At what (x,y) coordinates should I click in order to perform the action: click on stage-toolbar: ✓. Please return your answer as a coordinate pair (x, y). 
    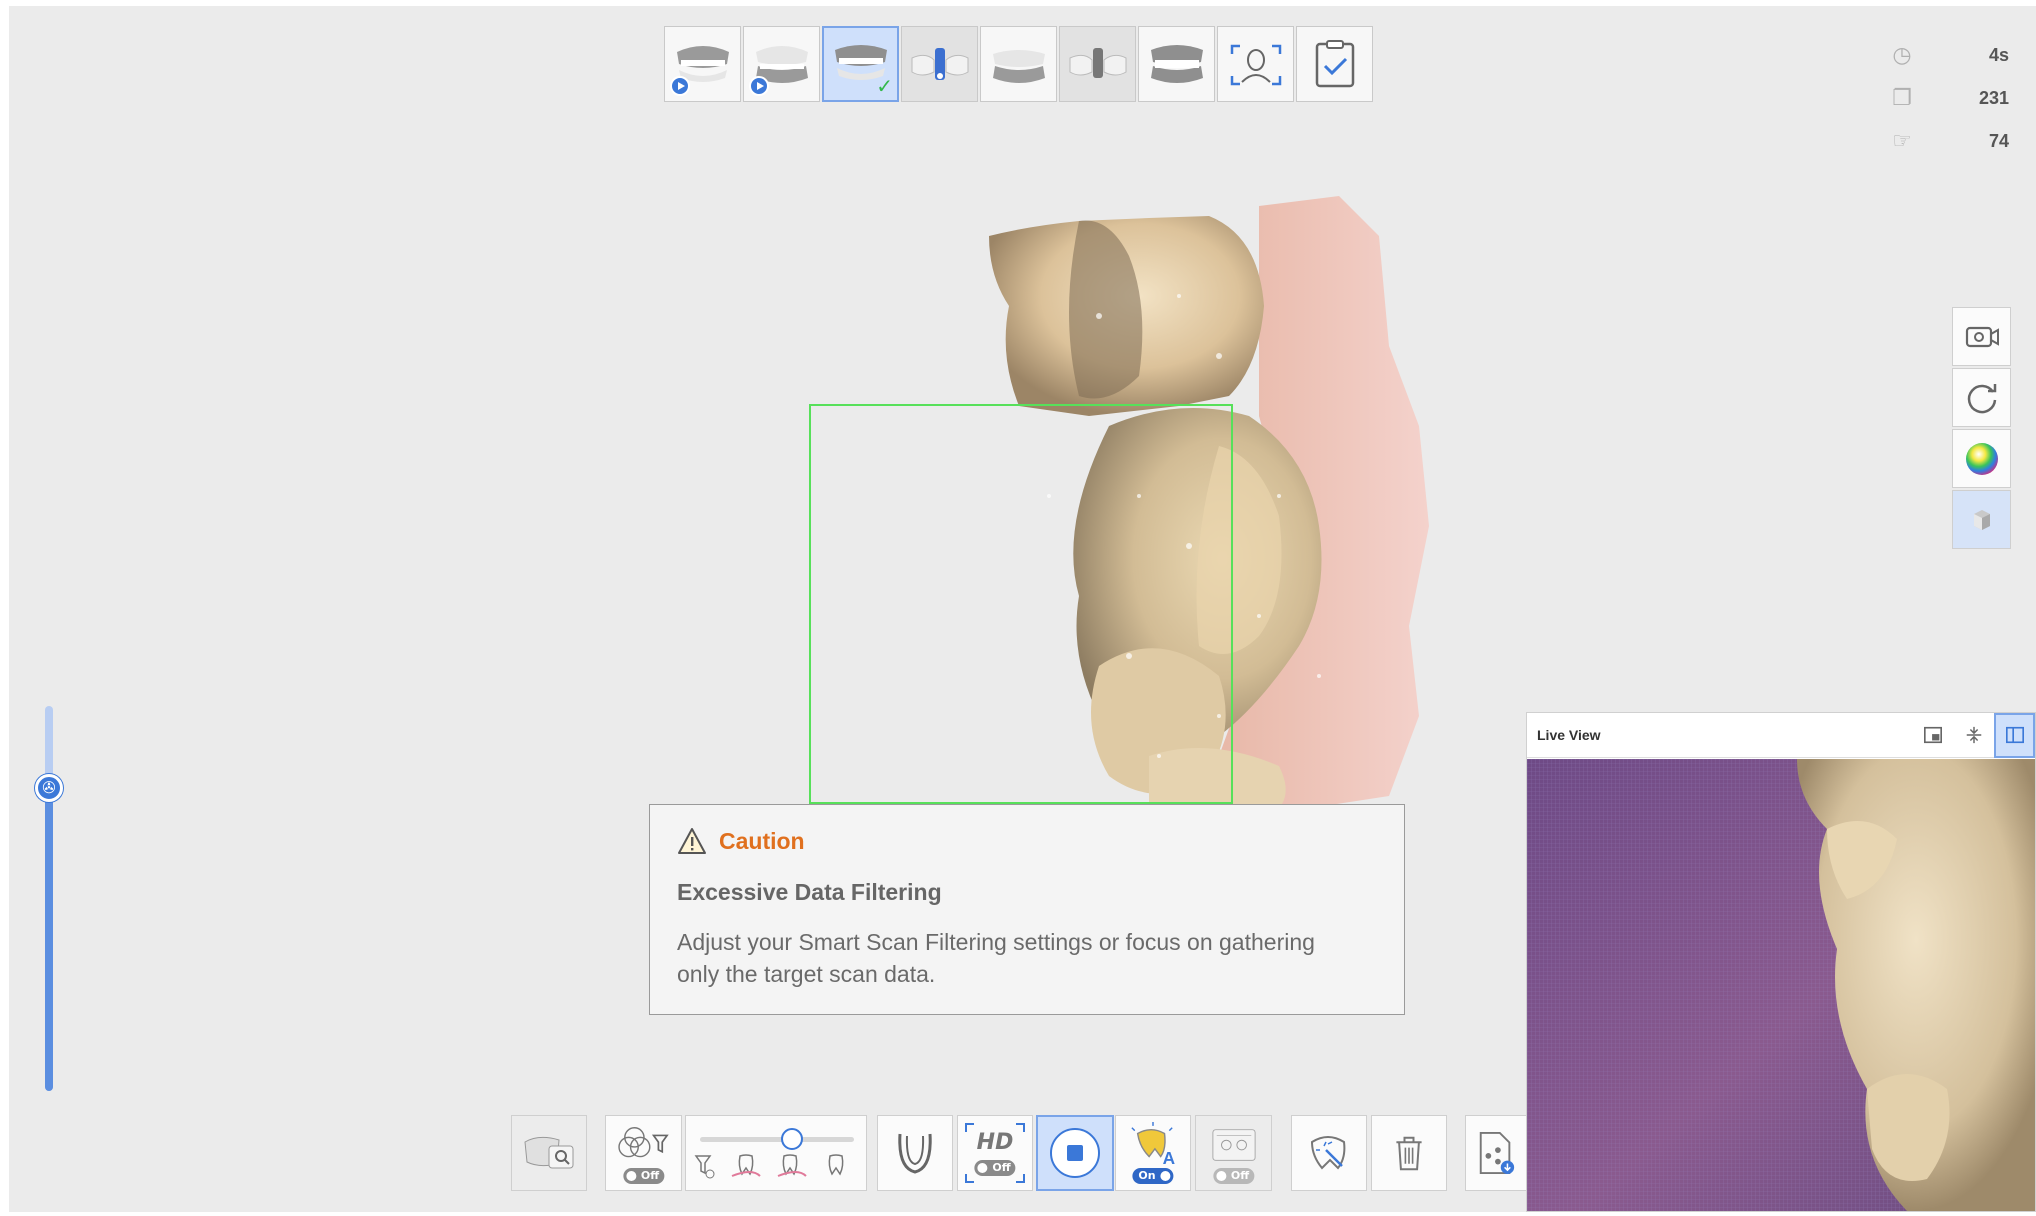
    Looking at the image, I should click on (1018, 64).